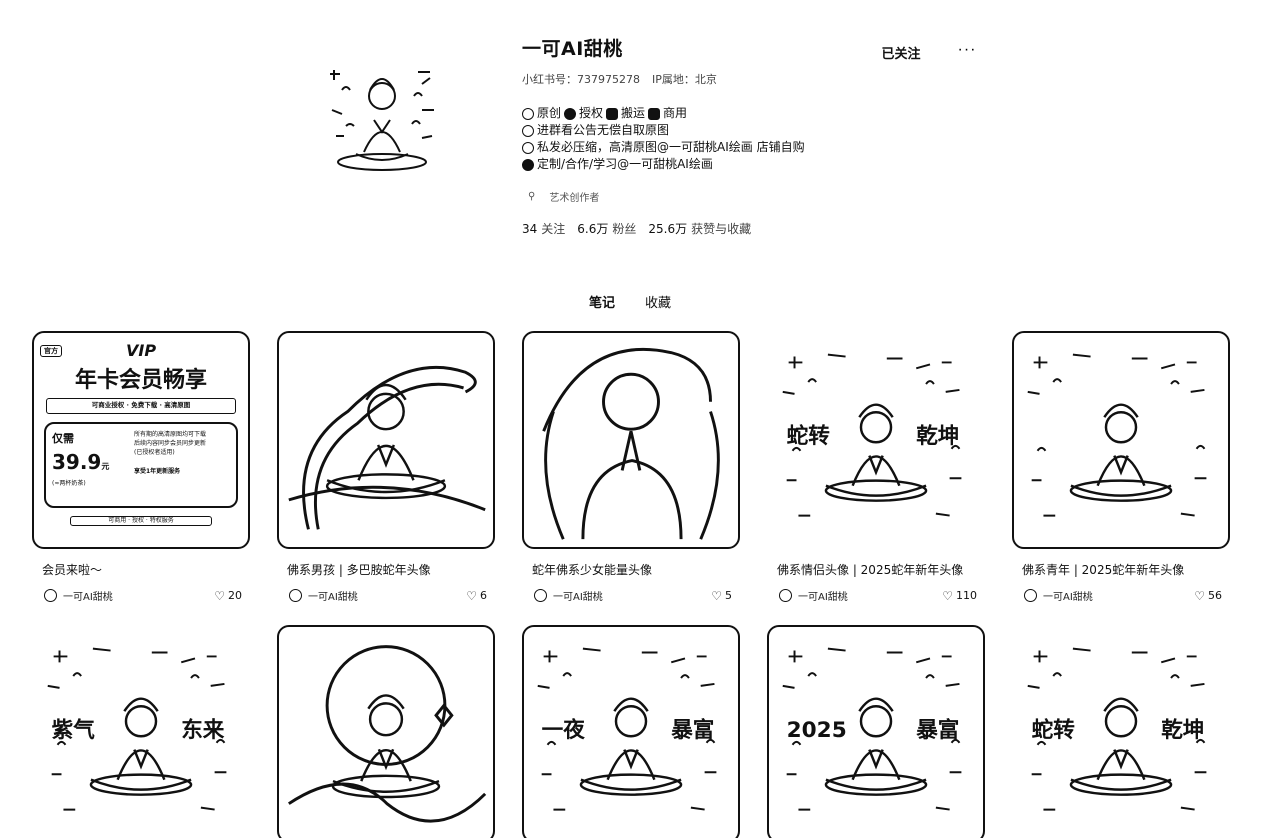 The width and height of the screenshot is (1280, 838). I want to click on note-footer: 一可AI甜桃 ♡ 6, so click(387, 595).